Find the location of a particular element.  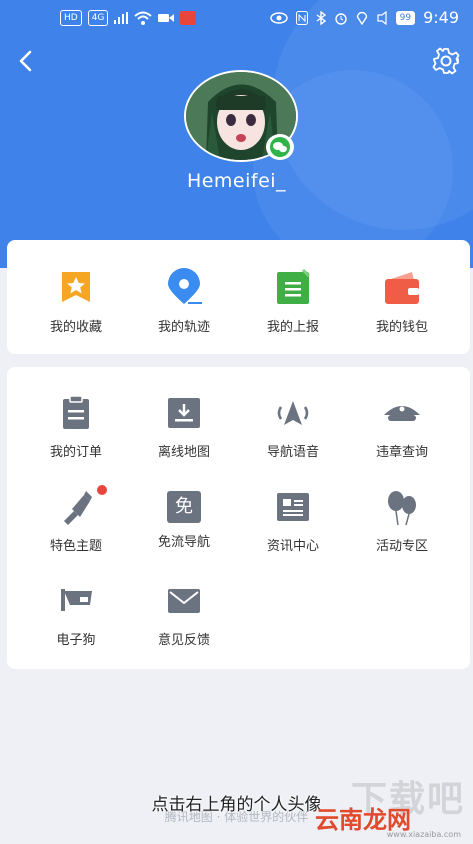

service-label: 特色主题 is located at coordinates (75, 546).